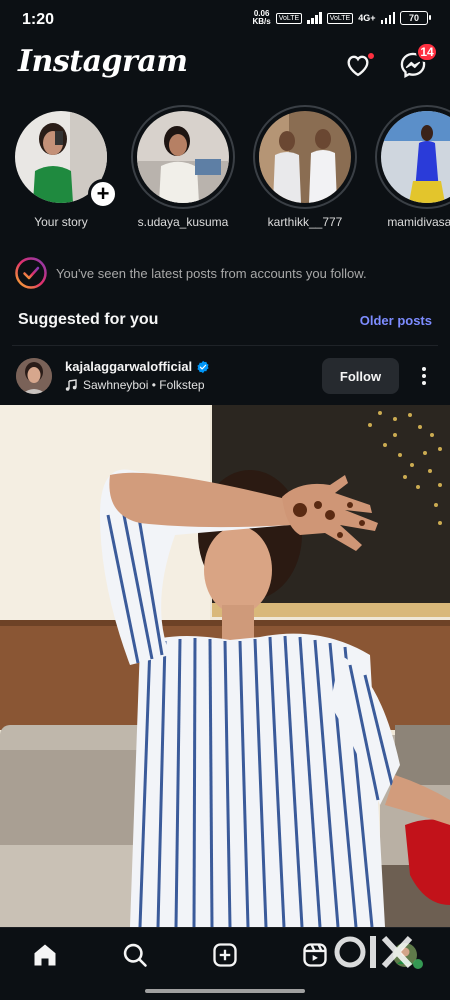  What do you see at coordinates (61, 222) in the screenshot?
I see `story-label: Your story` at bounding box center [61, 222].